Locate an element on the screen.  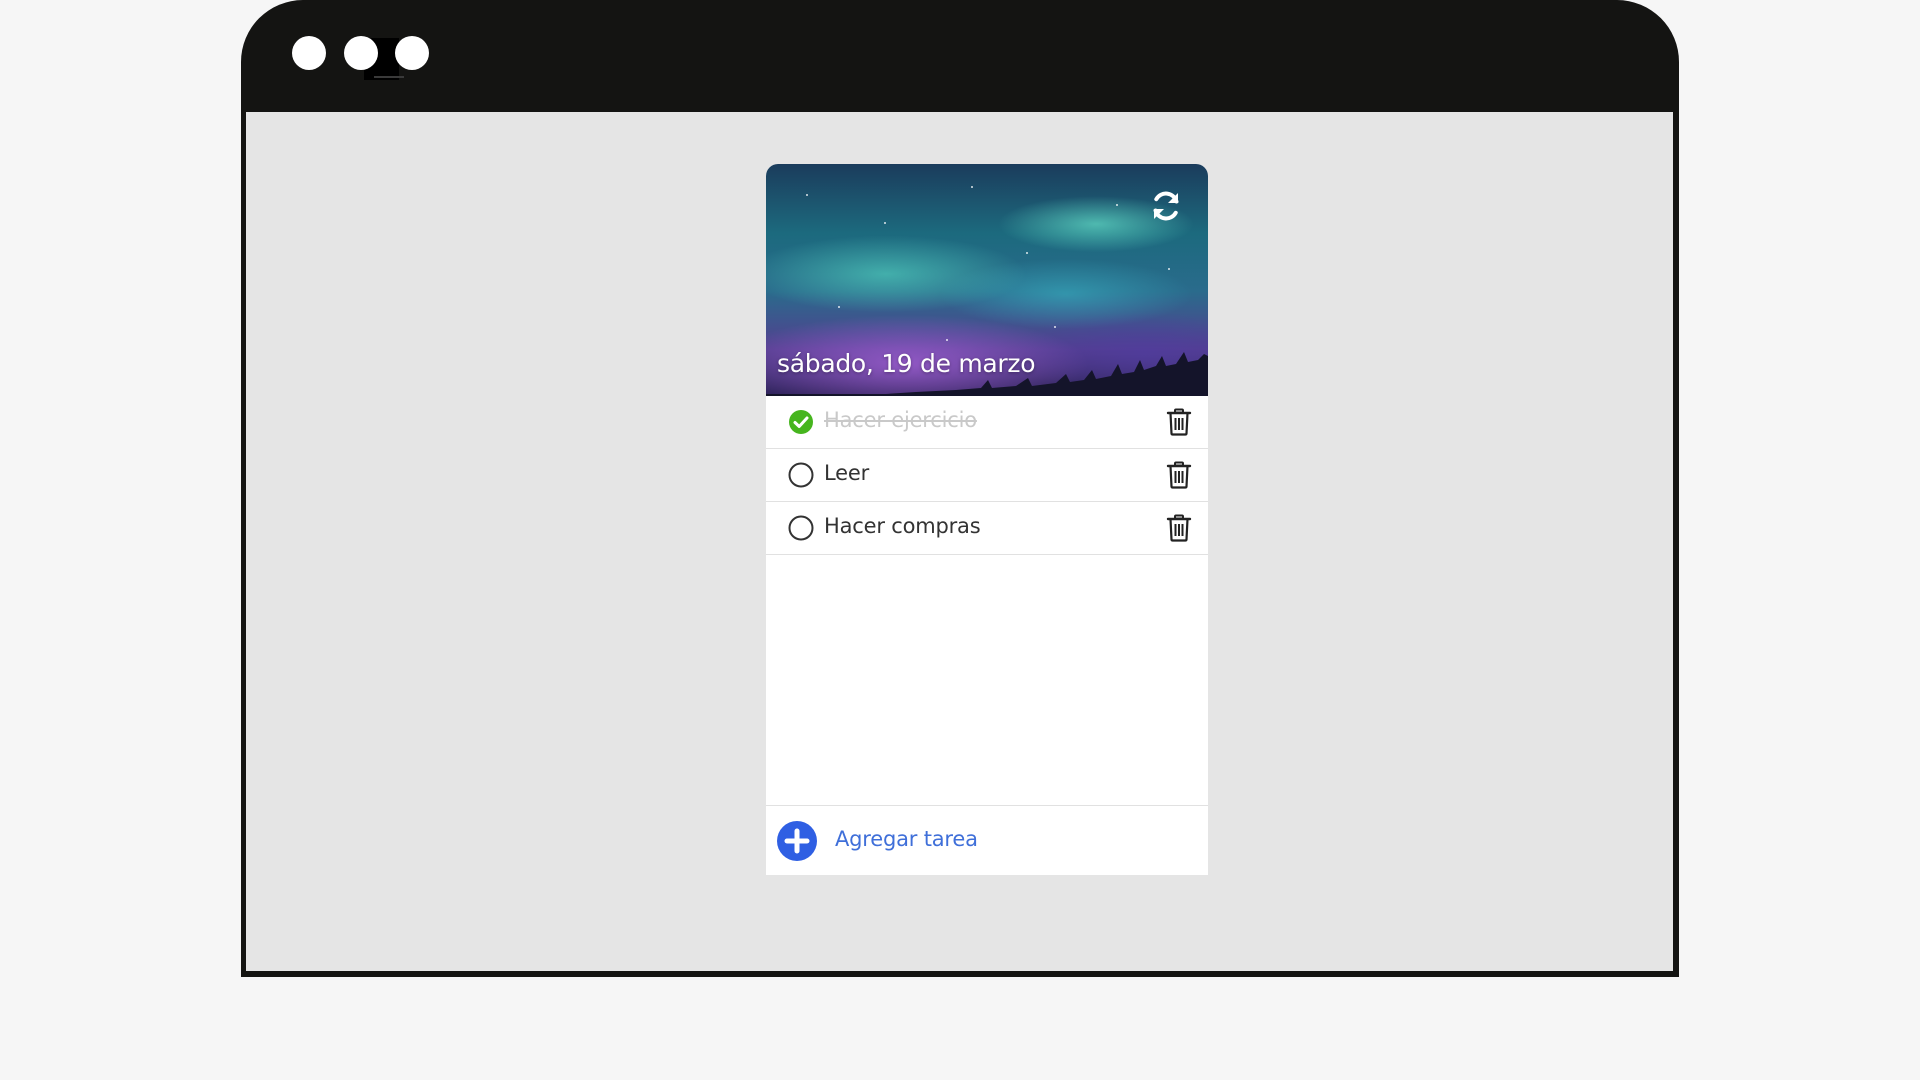
task-label: Leer is located at coordinates (847, 473).